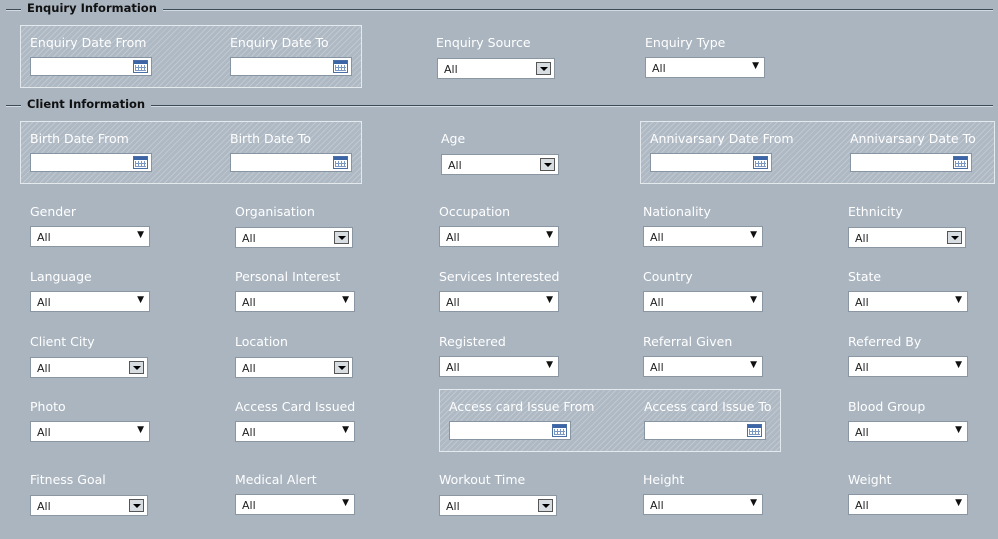 This screenshot has width=998, height=539. Describe the element at coordinates (276, 479) in the screenshot. I see `medical-alert-label: Medical Alert` at that location.